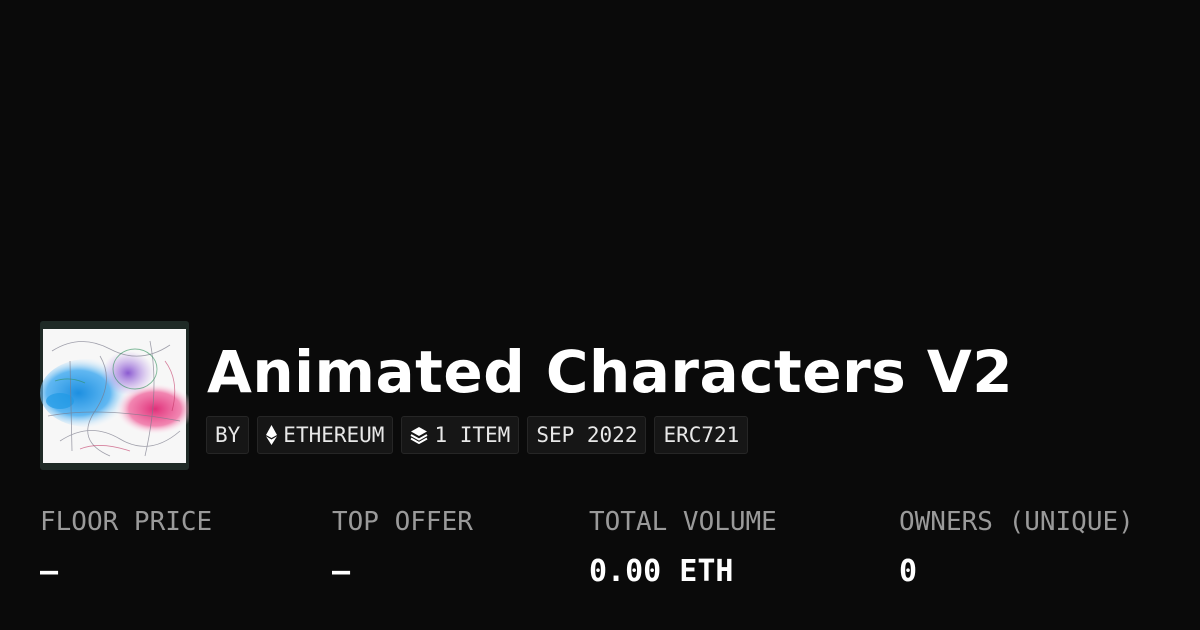  I want to click on chain-badge-label: ETHEREUM, so click(334, 435).